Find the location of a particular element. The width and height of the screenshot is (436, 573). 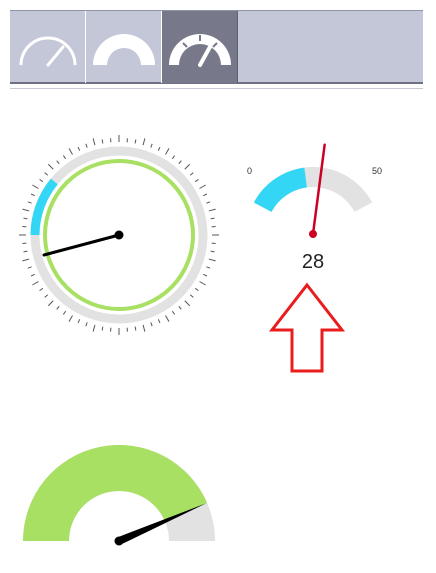

semicircle-gauge-needle is located at coordinates (318, 189).